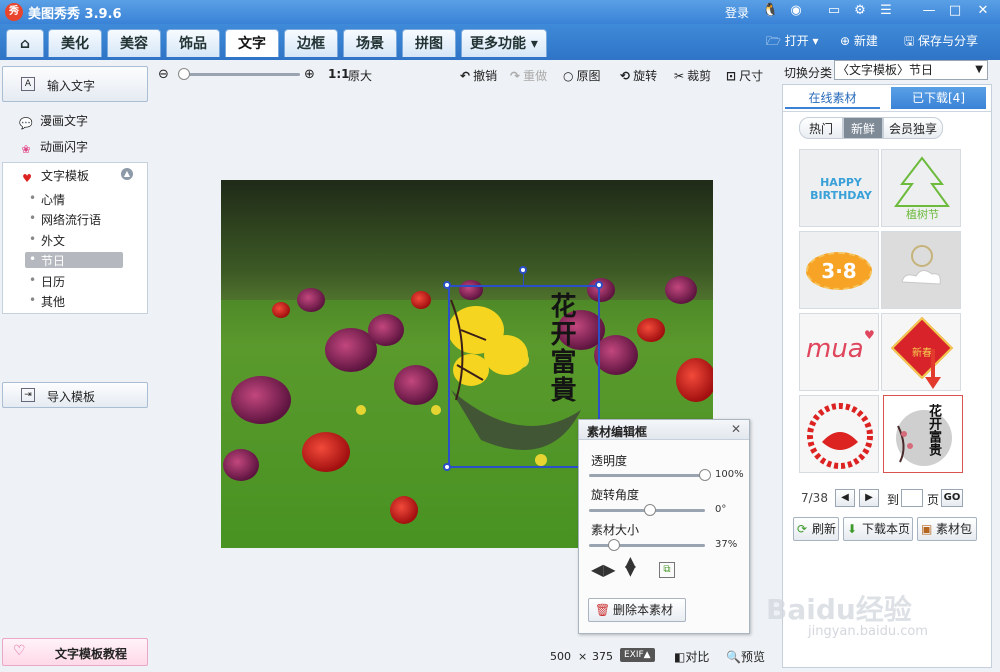 This screenshot has height=672, width=1000. Describe the element at coordinates (241, 74) in the screenshot. I see `zoom-slider` at that location.